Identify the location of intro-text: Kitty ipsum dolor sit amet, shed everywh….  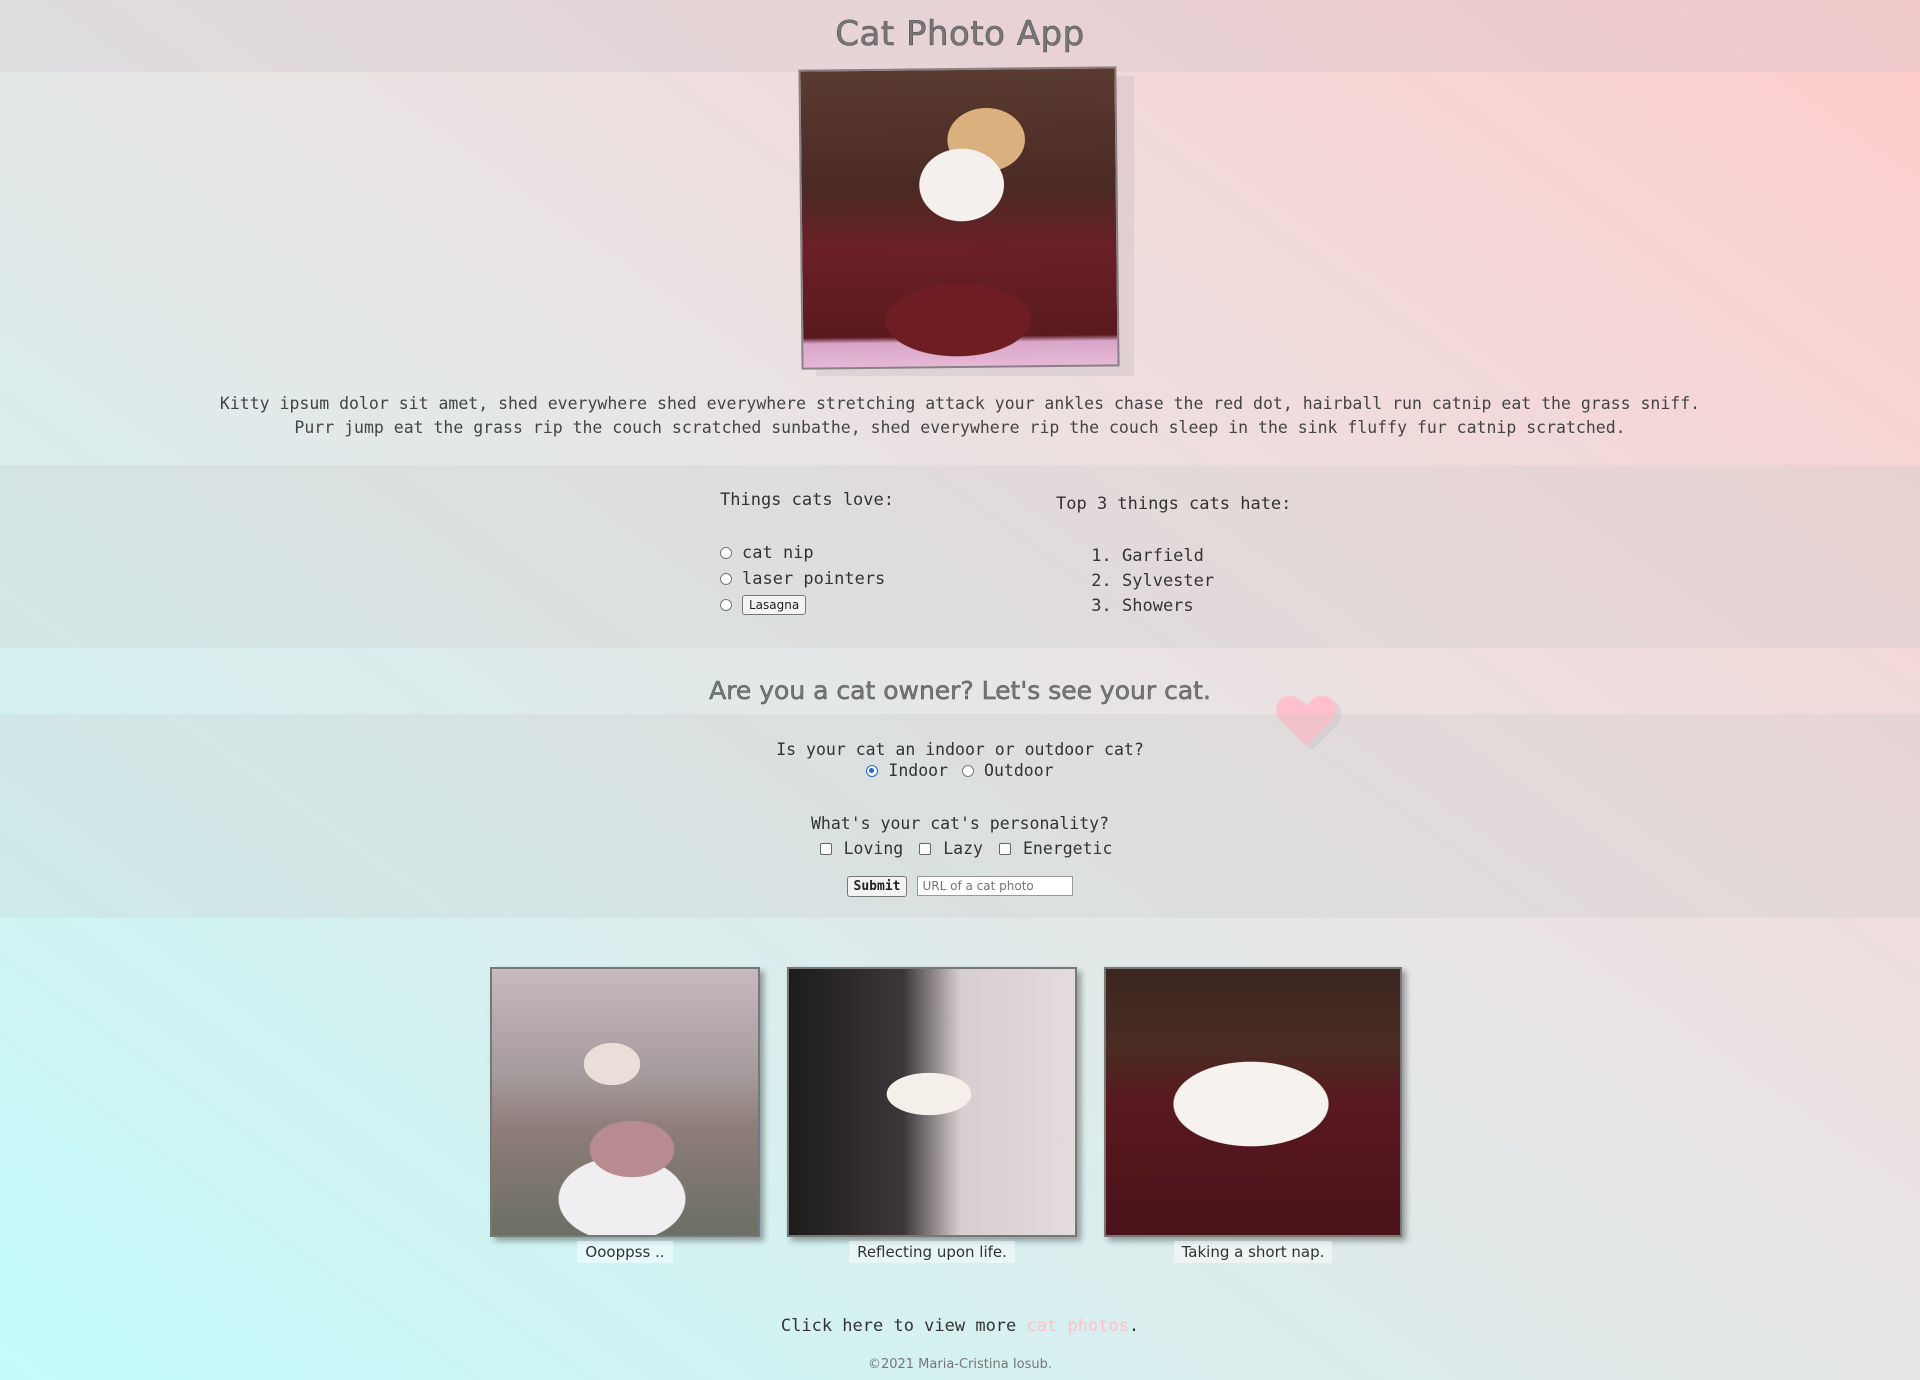
(960, 416).